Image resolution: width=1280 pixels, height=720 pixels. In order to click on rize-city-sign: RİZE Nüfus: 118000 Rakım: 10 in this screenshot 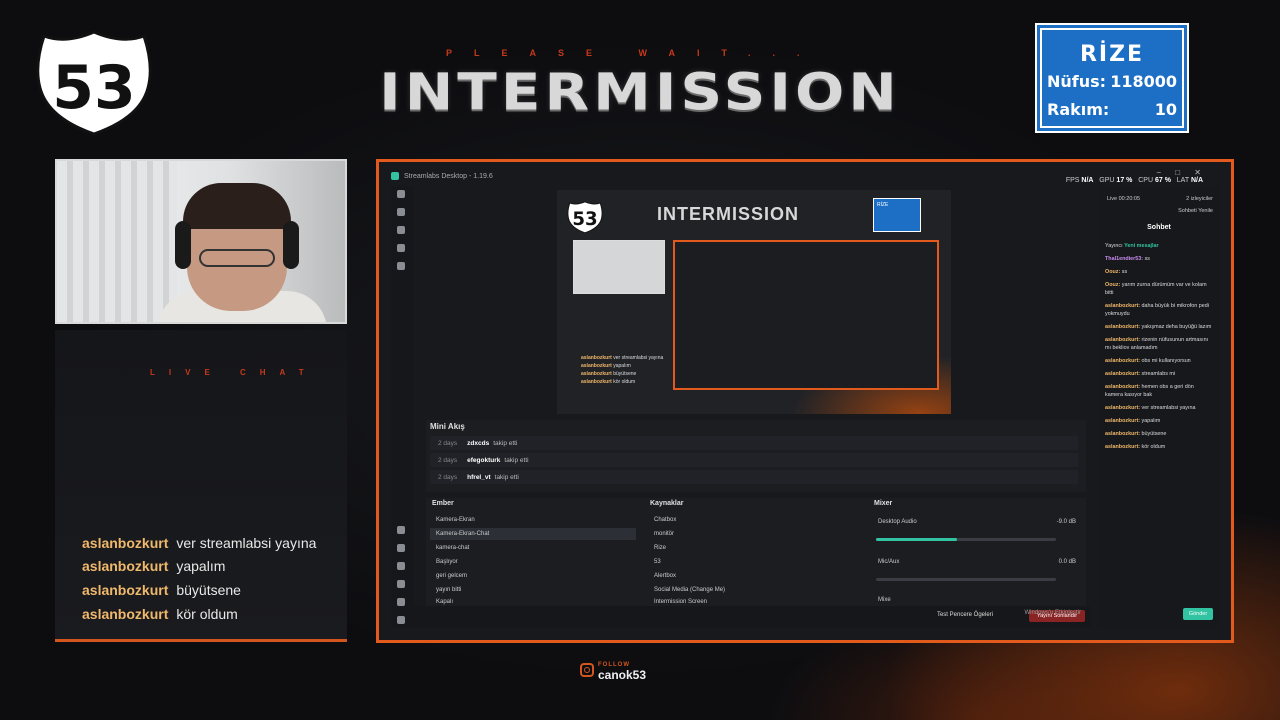, I will do `click(1112, 78)`.